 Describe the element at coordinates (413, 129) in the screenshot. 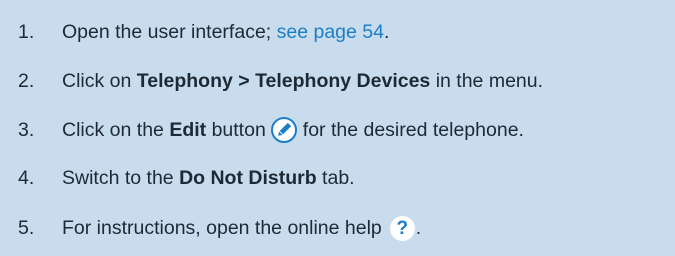

I see `step-text-after: for the desired telephone.` at that location.